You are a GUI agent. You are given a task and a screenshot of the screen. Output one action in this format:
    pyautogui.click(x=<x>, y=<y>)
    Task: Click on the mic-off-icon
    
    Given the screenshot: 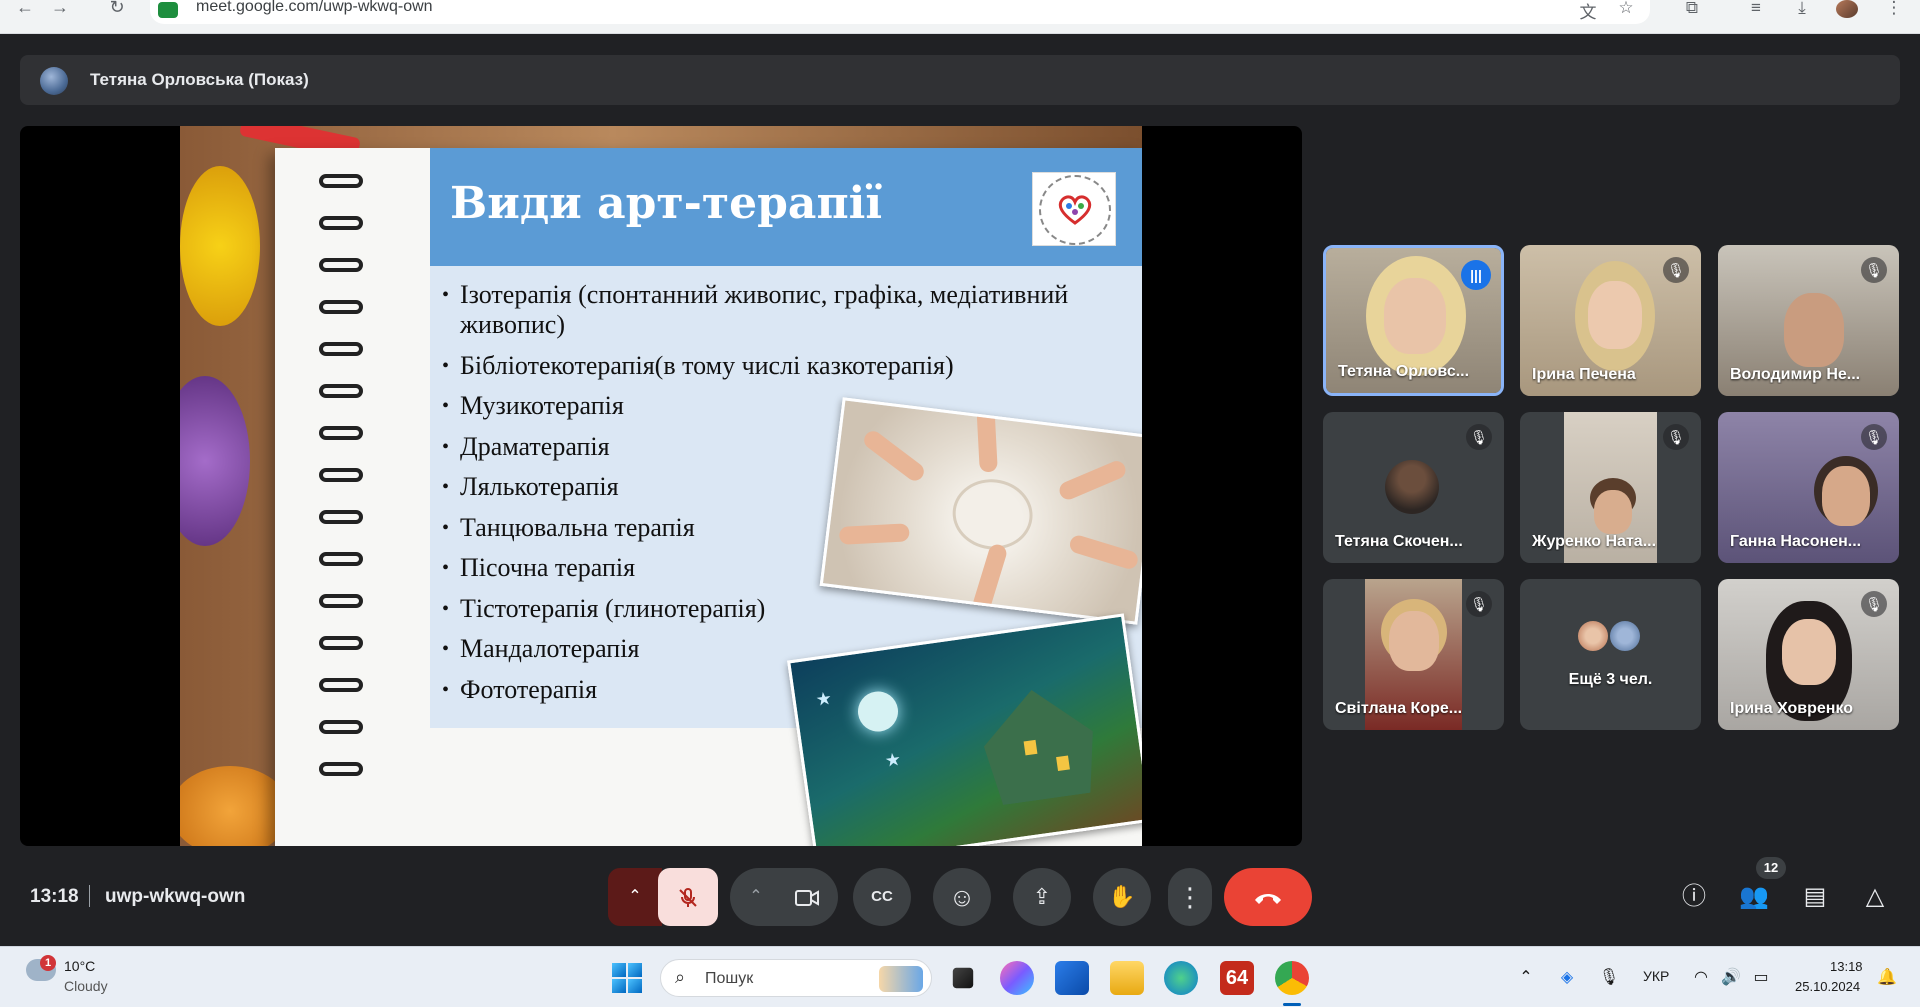 What is the action you would take?
    pyautogui.click(x=688, y=898)
    